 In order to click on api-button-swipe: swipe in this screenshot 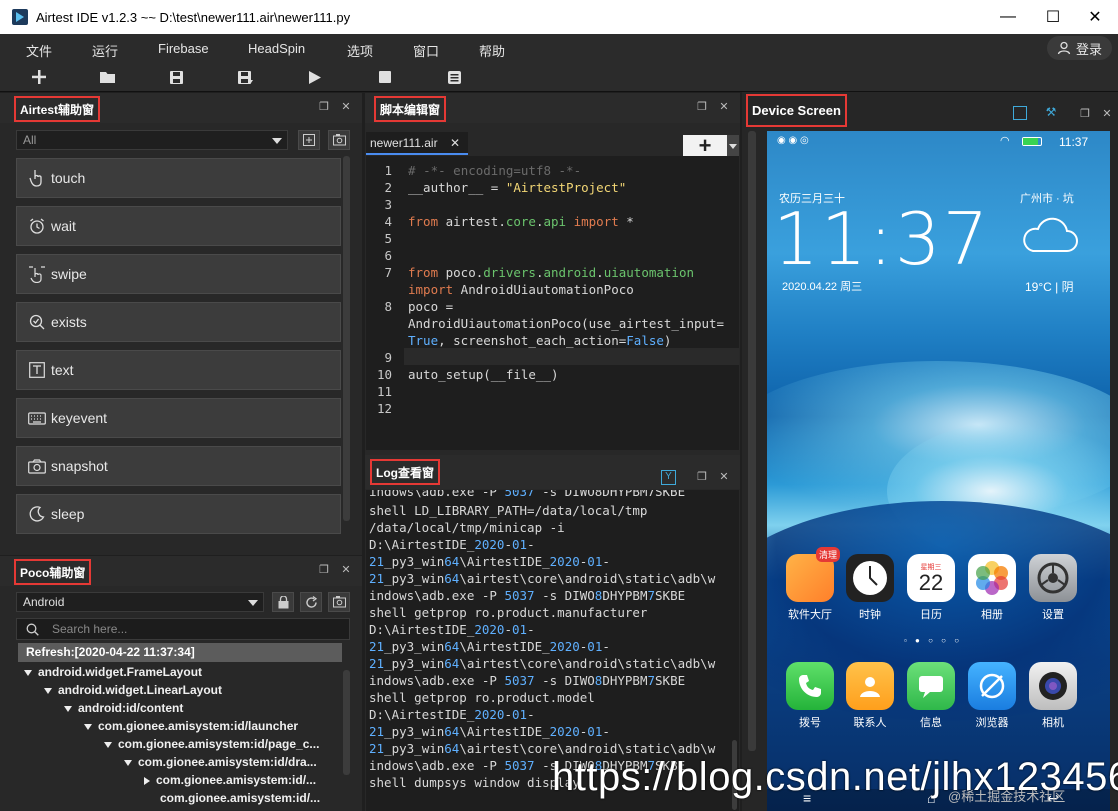, I will do `click(178, 274)`.